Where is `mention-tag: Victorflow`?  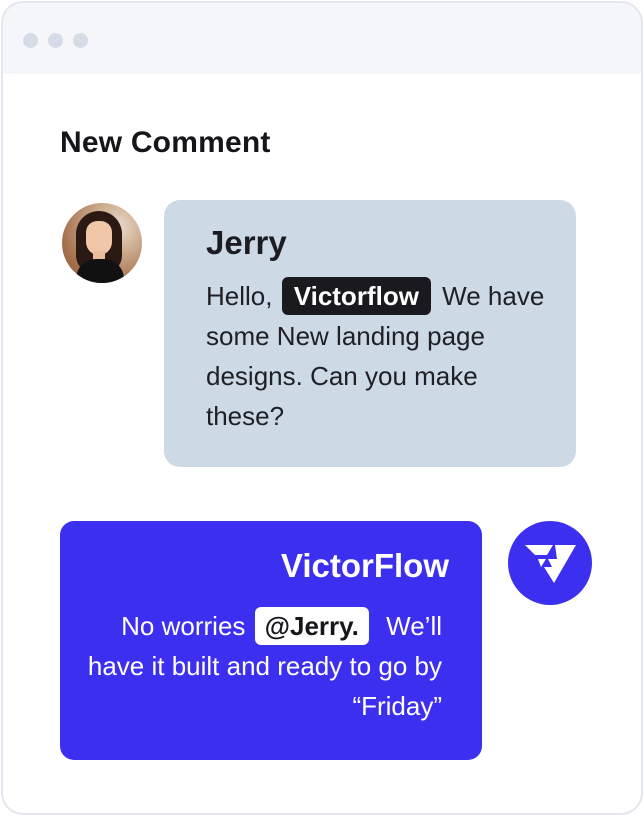
mention-tag: Victorflow is located at coordinates (356, 296).